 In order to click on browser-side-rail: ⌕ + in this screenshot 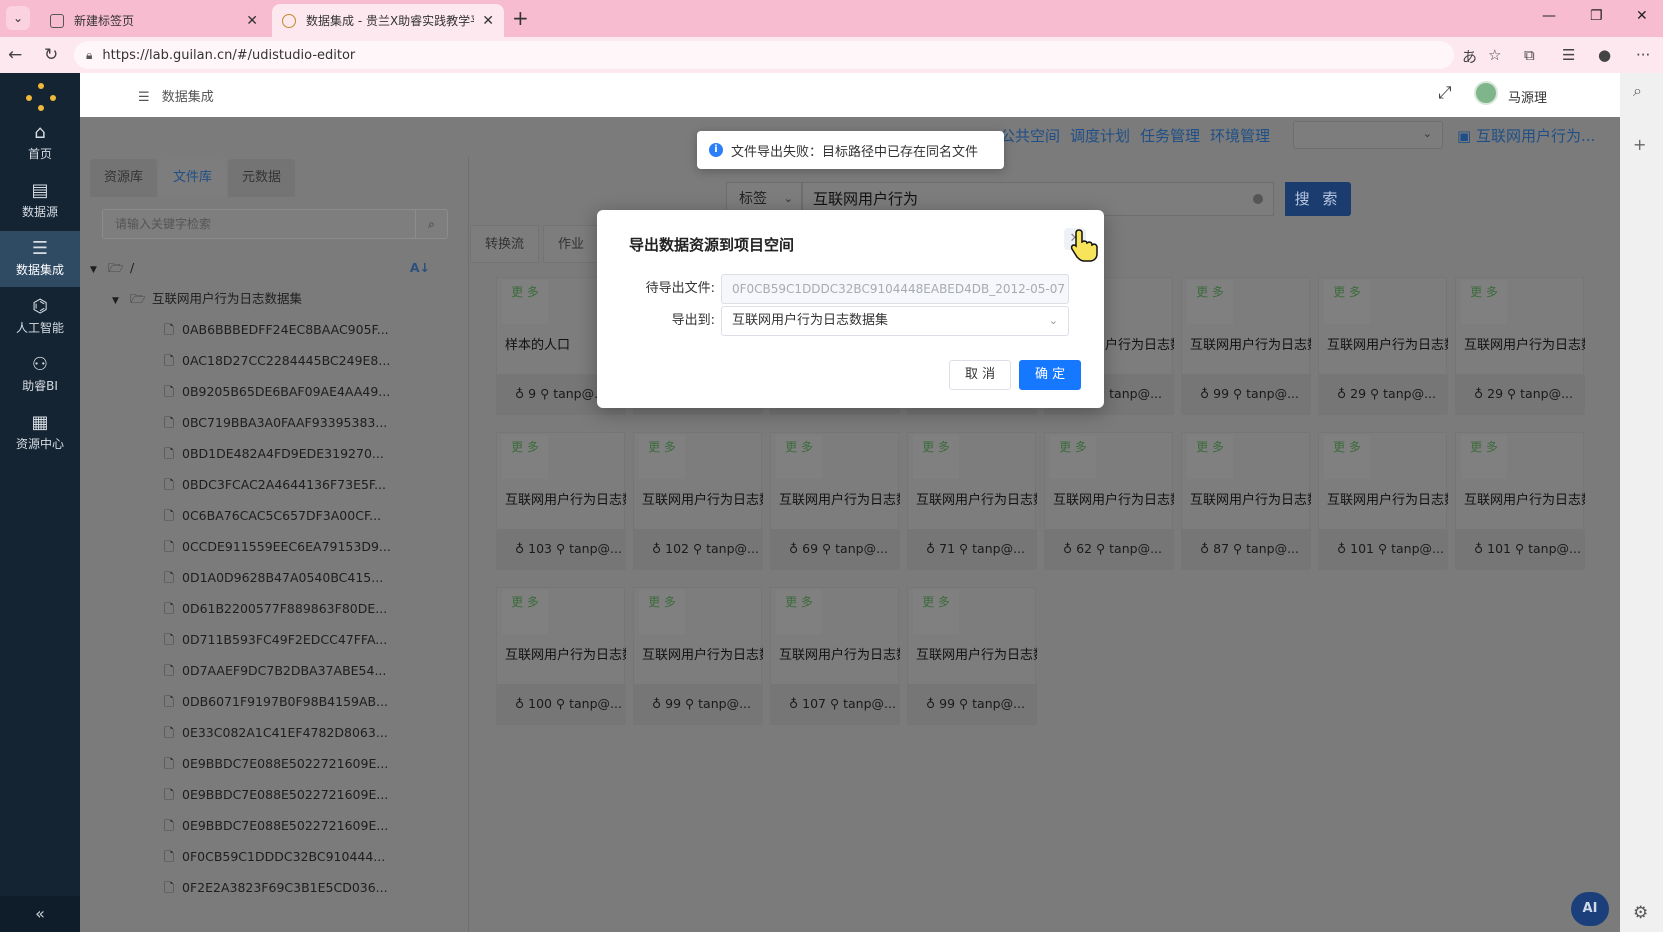, I will do `click(1641, 502)`.